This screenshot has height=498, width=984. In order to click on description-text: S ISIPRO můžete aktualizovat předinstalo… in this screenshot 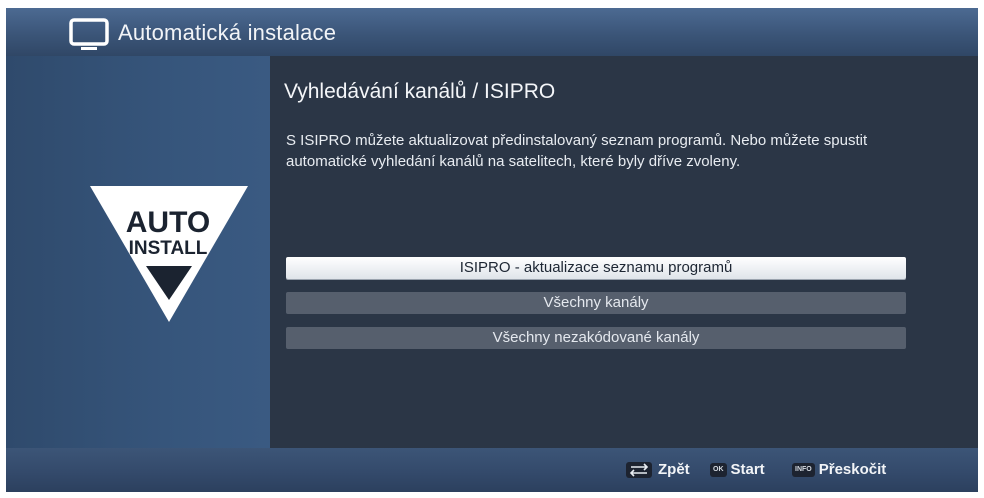, I will do `click(577, 151)`.